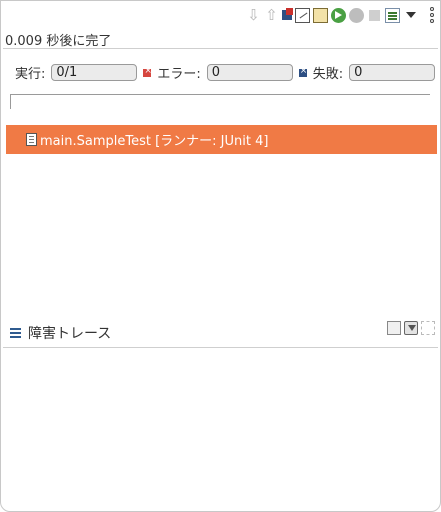 Image resolution: width=441 pixels, height=512 pixels. Describe the element at coordinates (328, 74) in the screenshot. I see `failures-label: 失敗:` at that location.